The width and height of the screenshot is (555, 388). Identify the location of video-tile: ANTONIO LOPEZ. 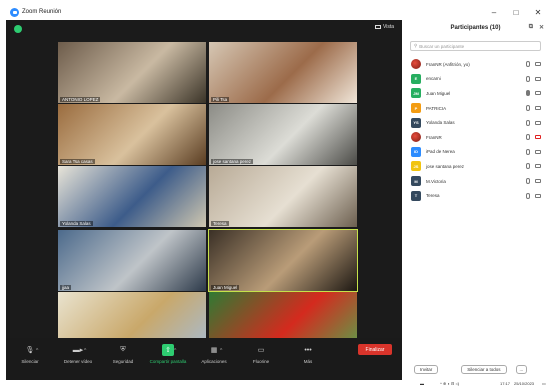
(132, 72).